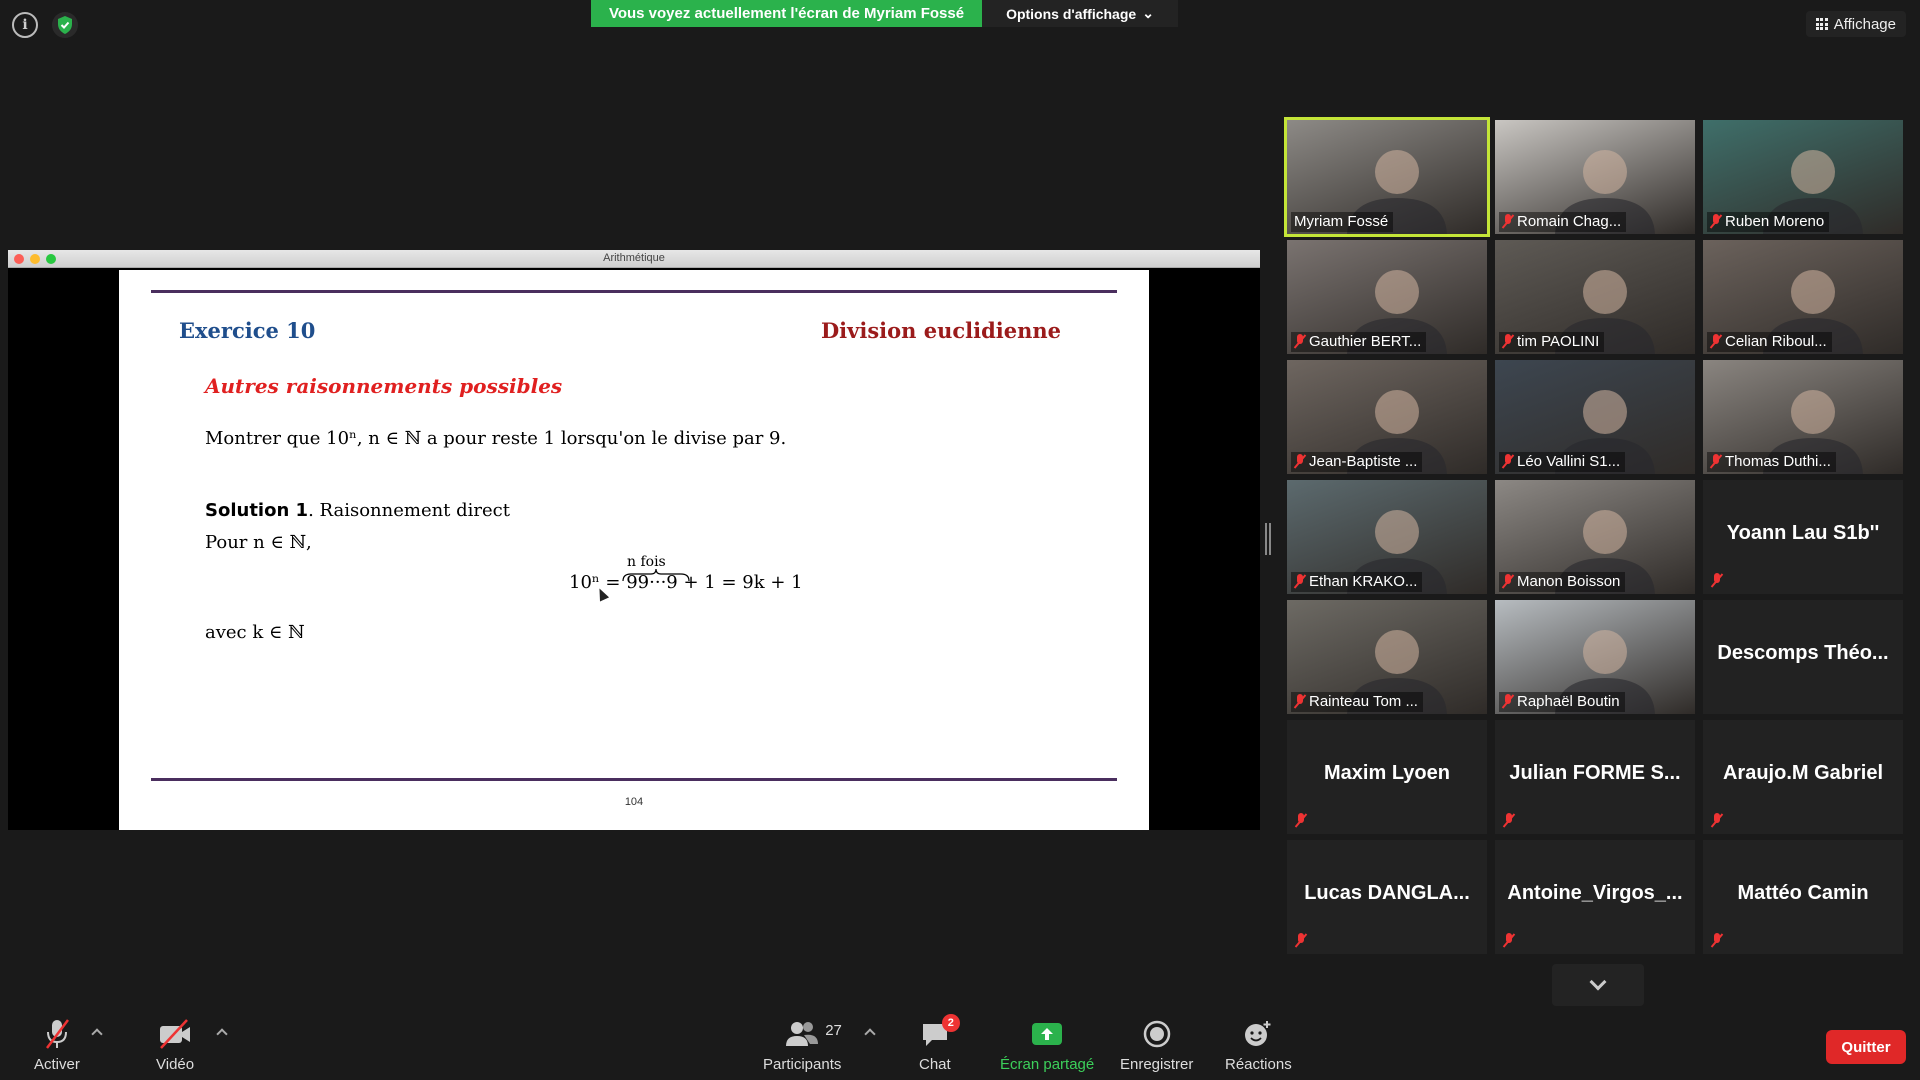 Image resolution: width=1920 pixels, height=1080 pixels. Describe the element at coordinates (257, 510) in the screenshot. I see `solution-label: Solution 1` at that location.